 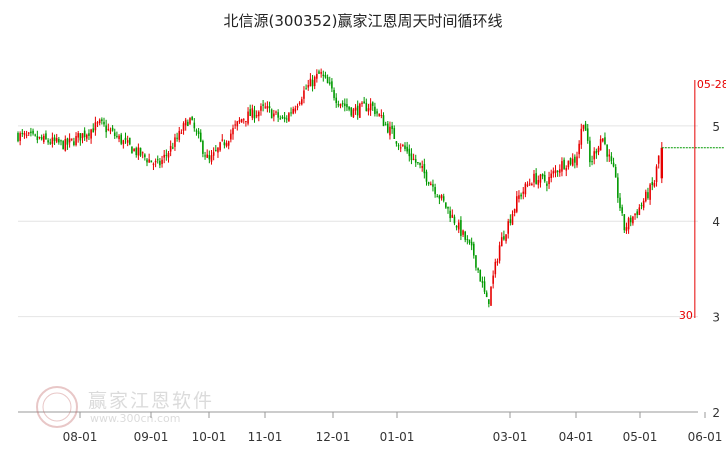 What do you see at coordinates (510, 437) in the screenshot?
I see `x-tick-label: 03-01` at bounding box center [510, 437].